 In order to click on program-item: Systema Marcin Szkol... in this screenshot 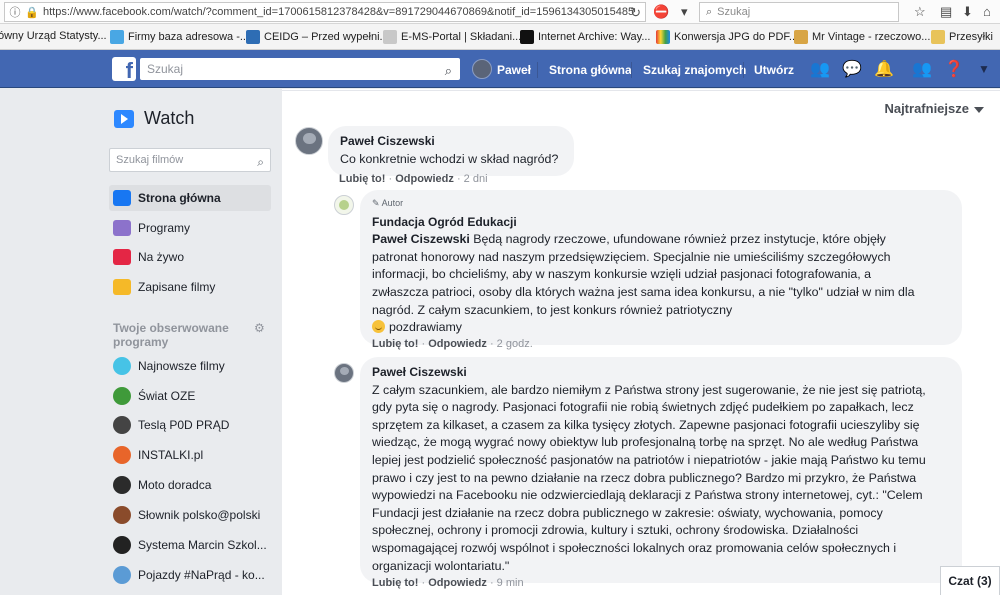, I will do `click(191, 545)`.